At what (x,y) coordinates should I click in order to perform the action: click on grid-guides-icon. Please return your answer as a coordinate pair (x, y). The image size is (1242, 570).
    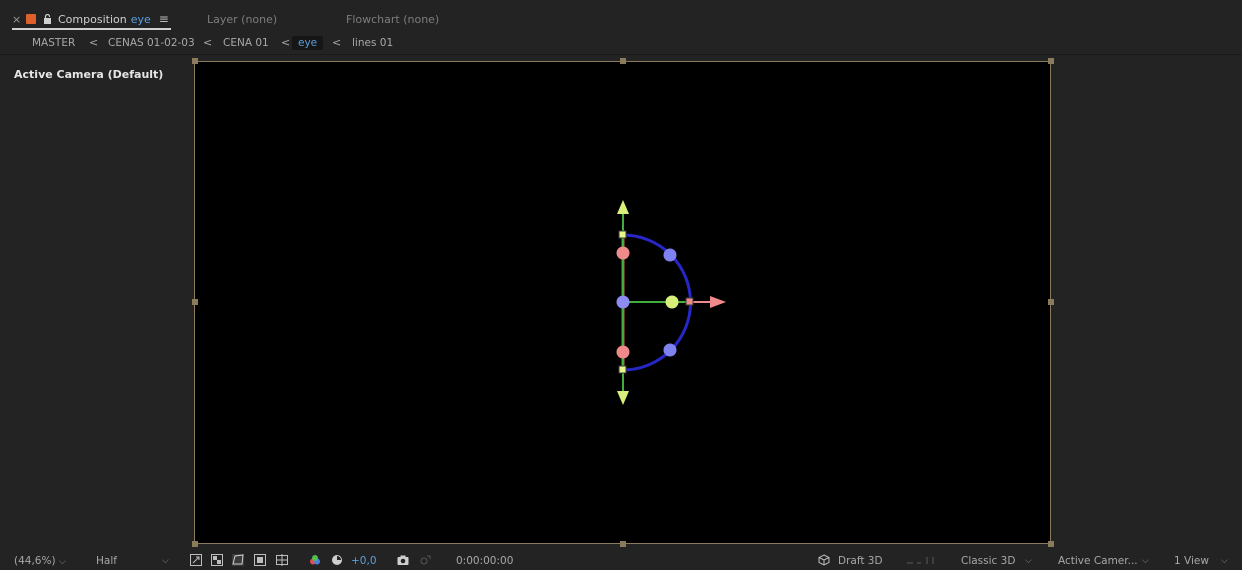
    Looking at the image, I should click on (282, 560).